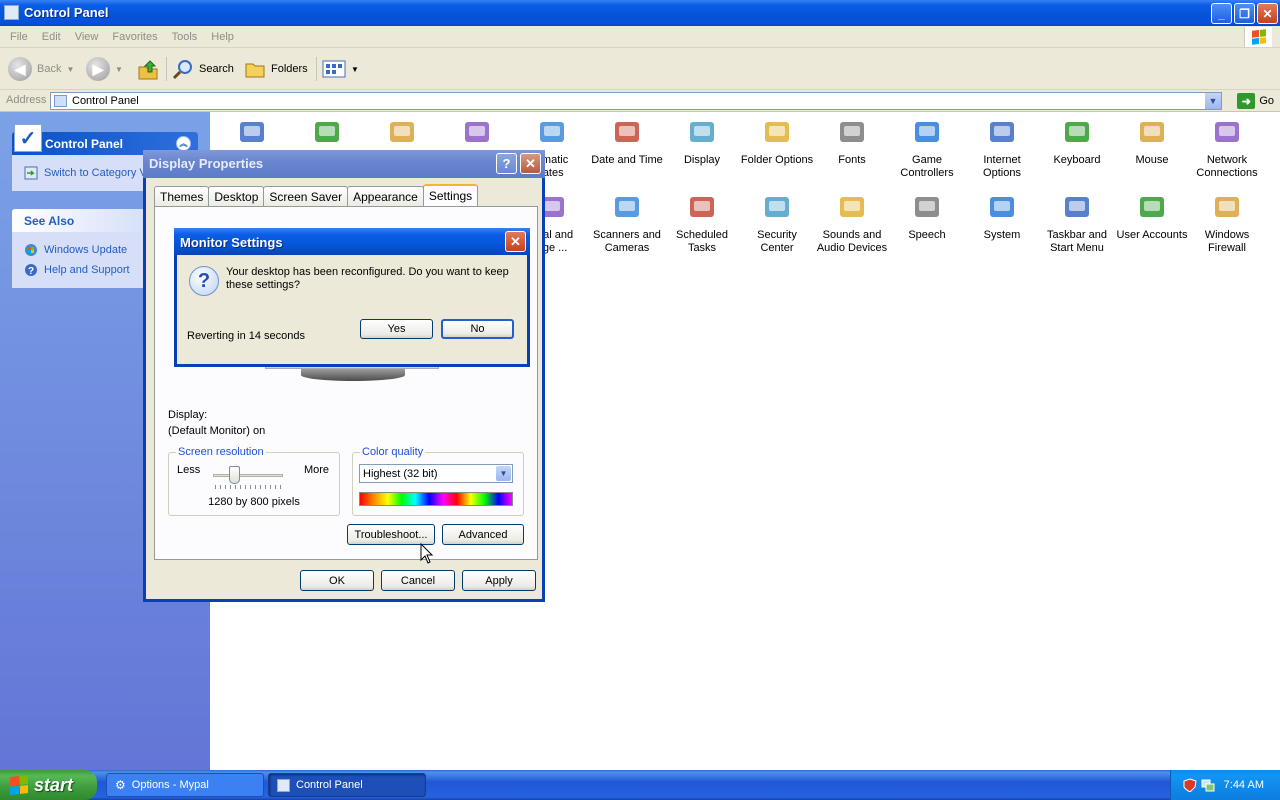 This screenshot has height=800, width=1280. What do you see at coordinates (385, 196) in the screenshot?
I see `tab-appearance: Appearance` at bounding box center [385, 196].